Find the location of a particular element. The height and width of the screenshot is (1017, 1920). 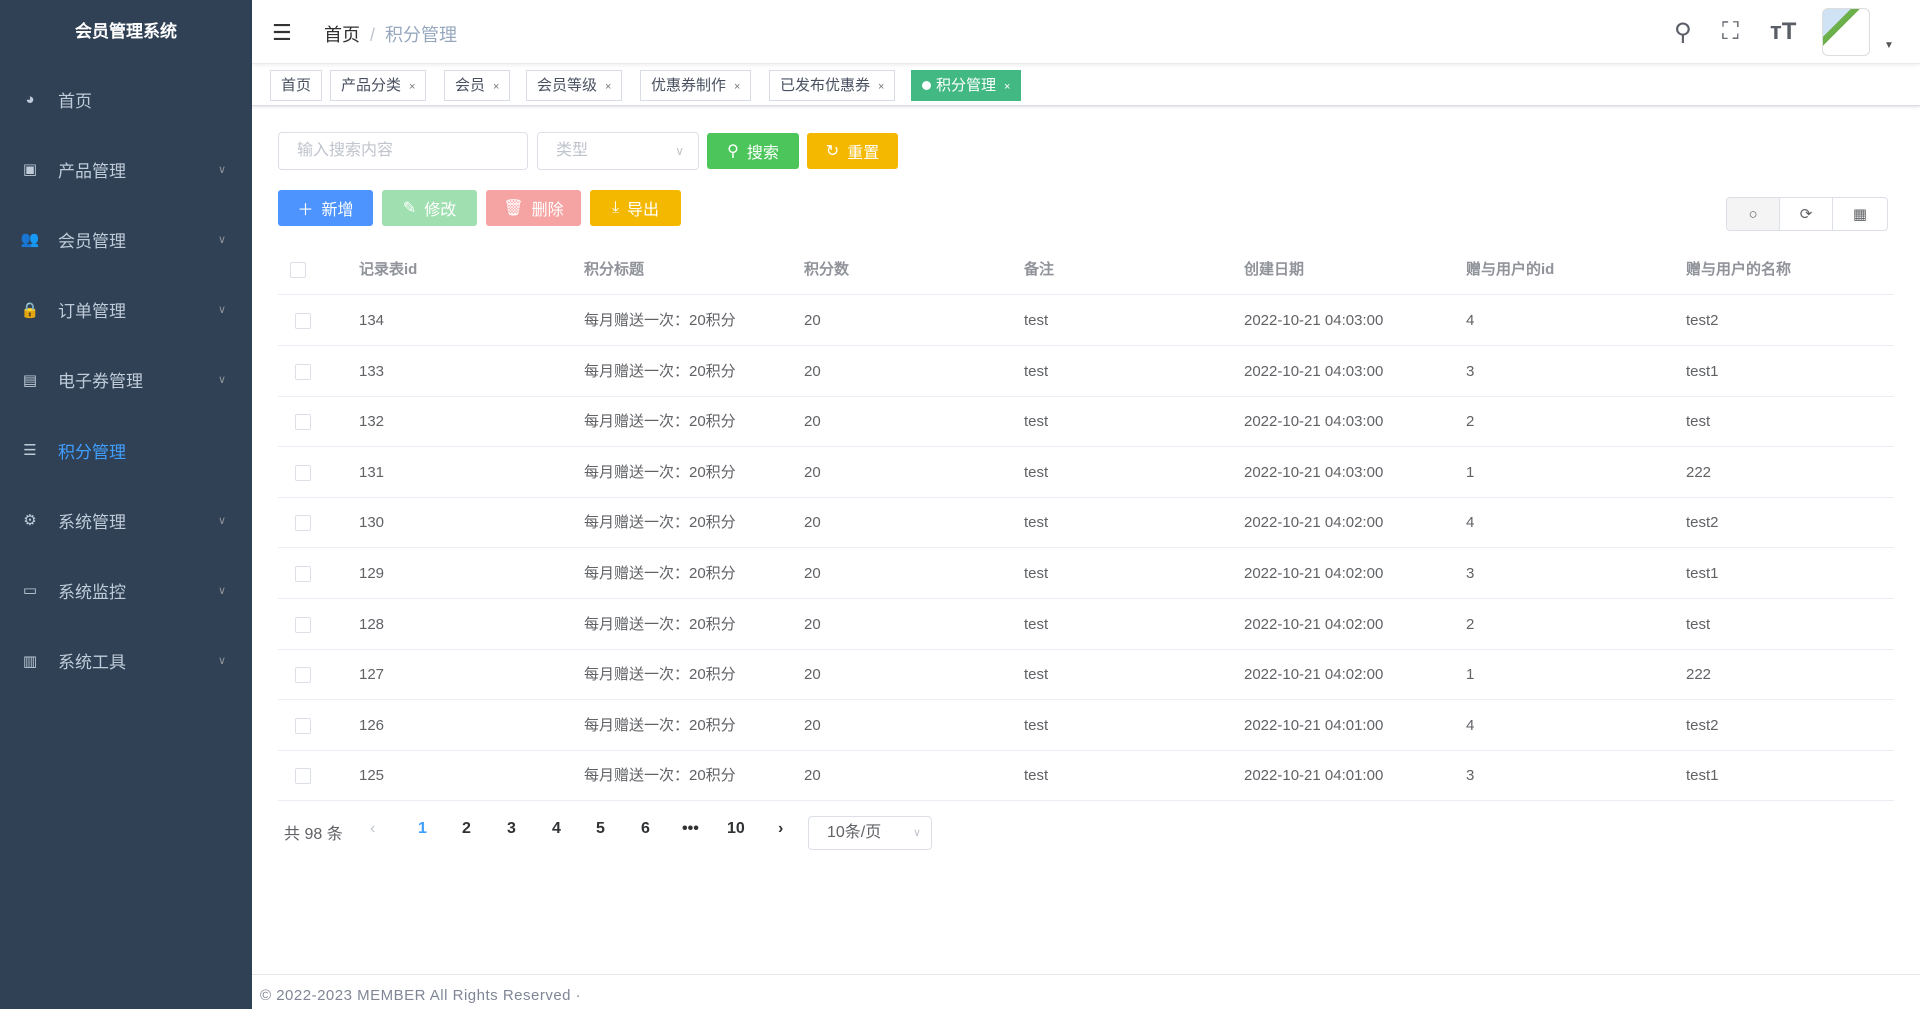

prev-page-icon: ‹ is located at coordinates (372, 829).